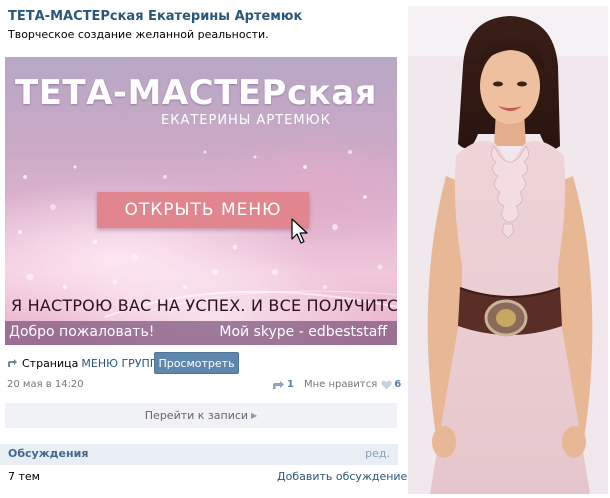 The width and height of the screenshot is (610, 498). What do you see at coordinates (45, 384) in the screenshot?
I see `post-date: 20 мая в 14:20` at bounding box center [45, 384].